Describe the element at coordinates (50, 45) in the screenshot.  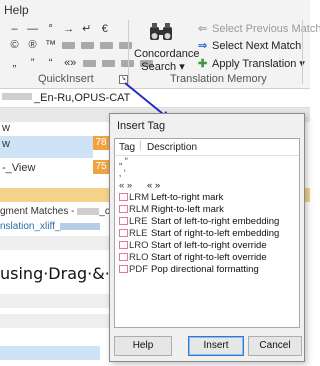
I see `trademark-button: ™` at that location.